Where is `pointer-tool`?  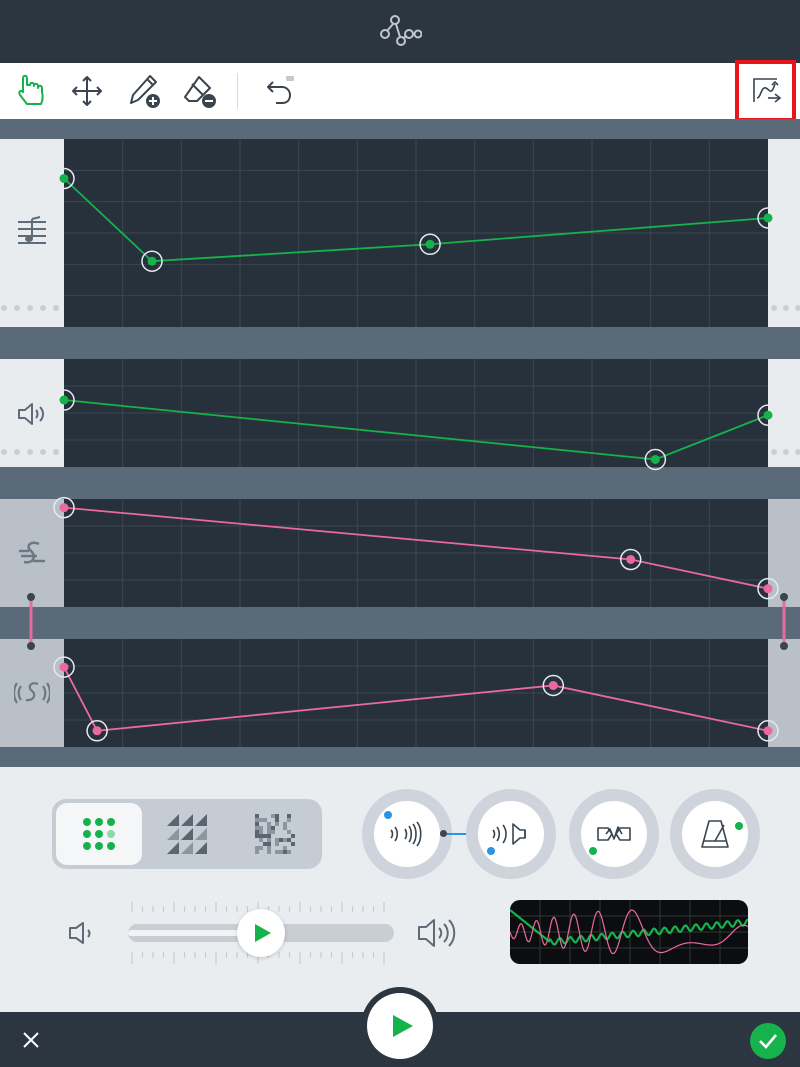
pointer-tool is located at coordinates (32, 91).